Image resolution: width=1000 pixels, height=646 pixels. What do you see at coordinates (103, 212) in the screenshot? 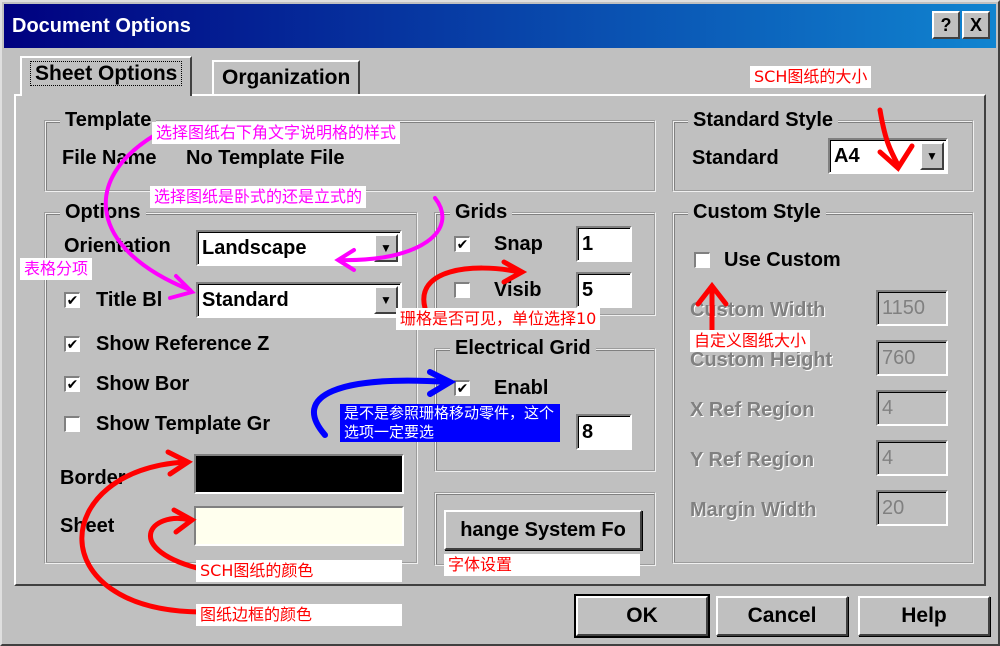
I see `options-group-label: Options` at bounding box center [103, 212].